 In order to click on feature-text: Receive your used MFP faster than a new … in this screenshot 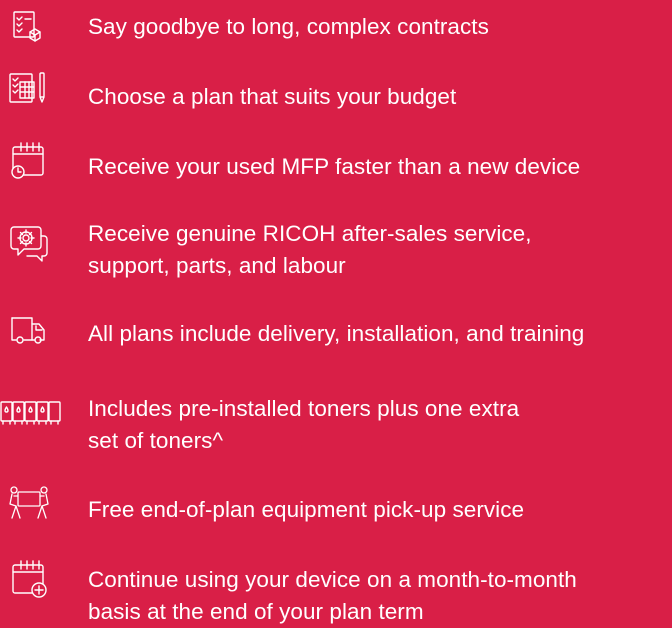, I will do `click(378, 167)`.